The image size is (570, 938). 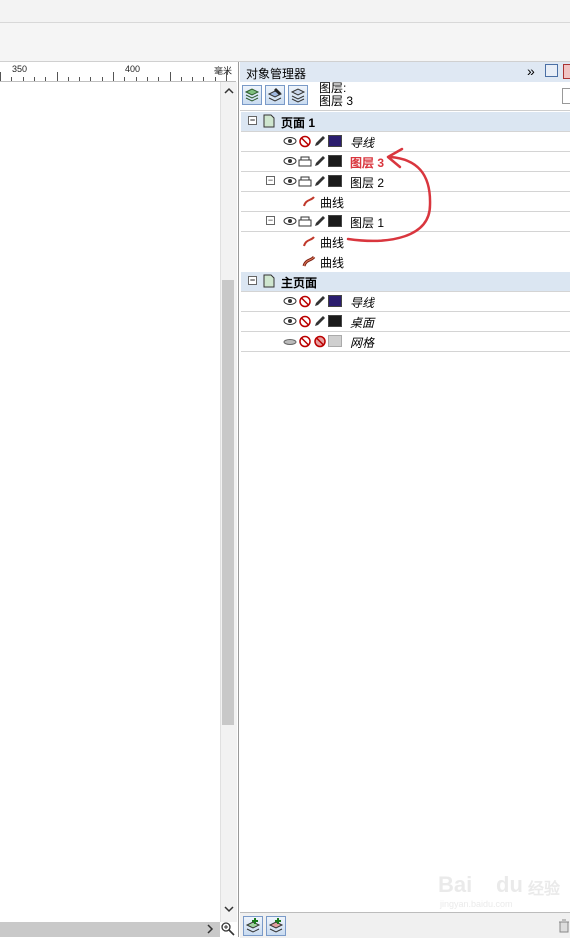 What do you see at coordinates (509, 884) in the screenshot?
I see `watermark-brand-2: du` at bounding box center [509, 884].